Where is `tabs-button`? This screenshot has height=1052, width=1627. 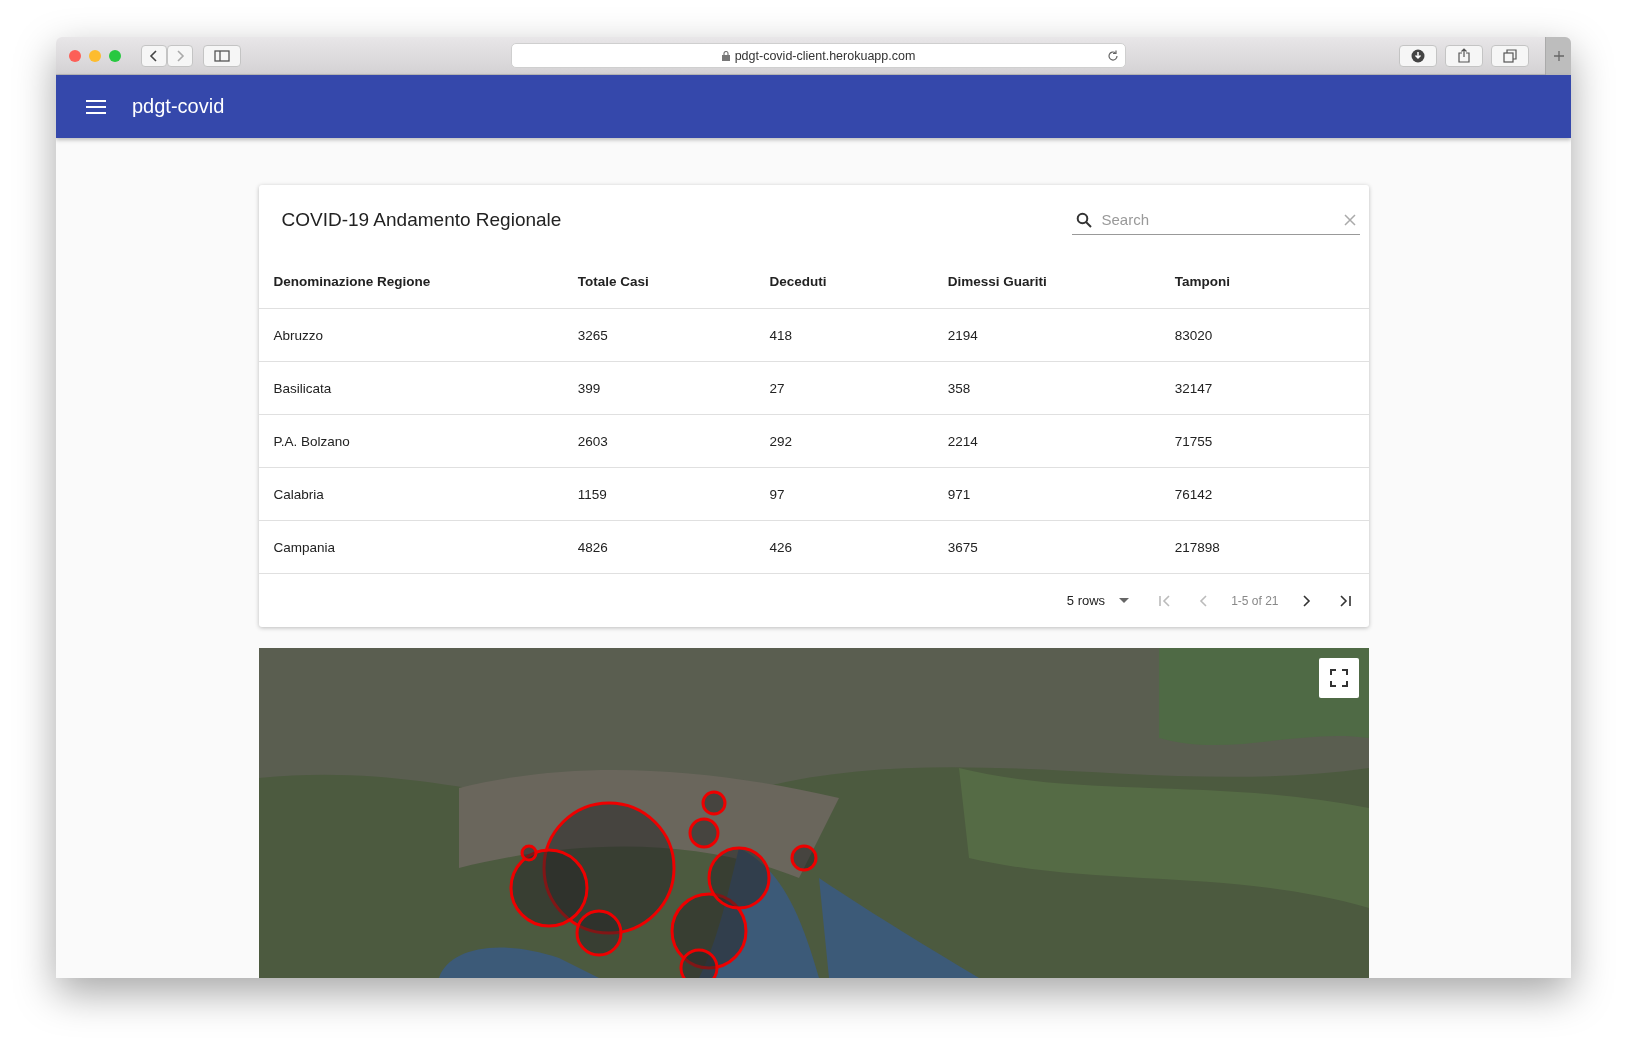
tabs-button is located at coordinates (1510, 55).